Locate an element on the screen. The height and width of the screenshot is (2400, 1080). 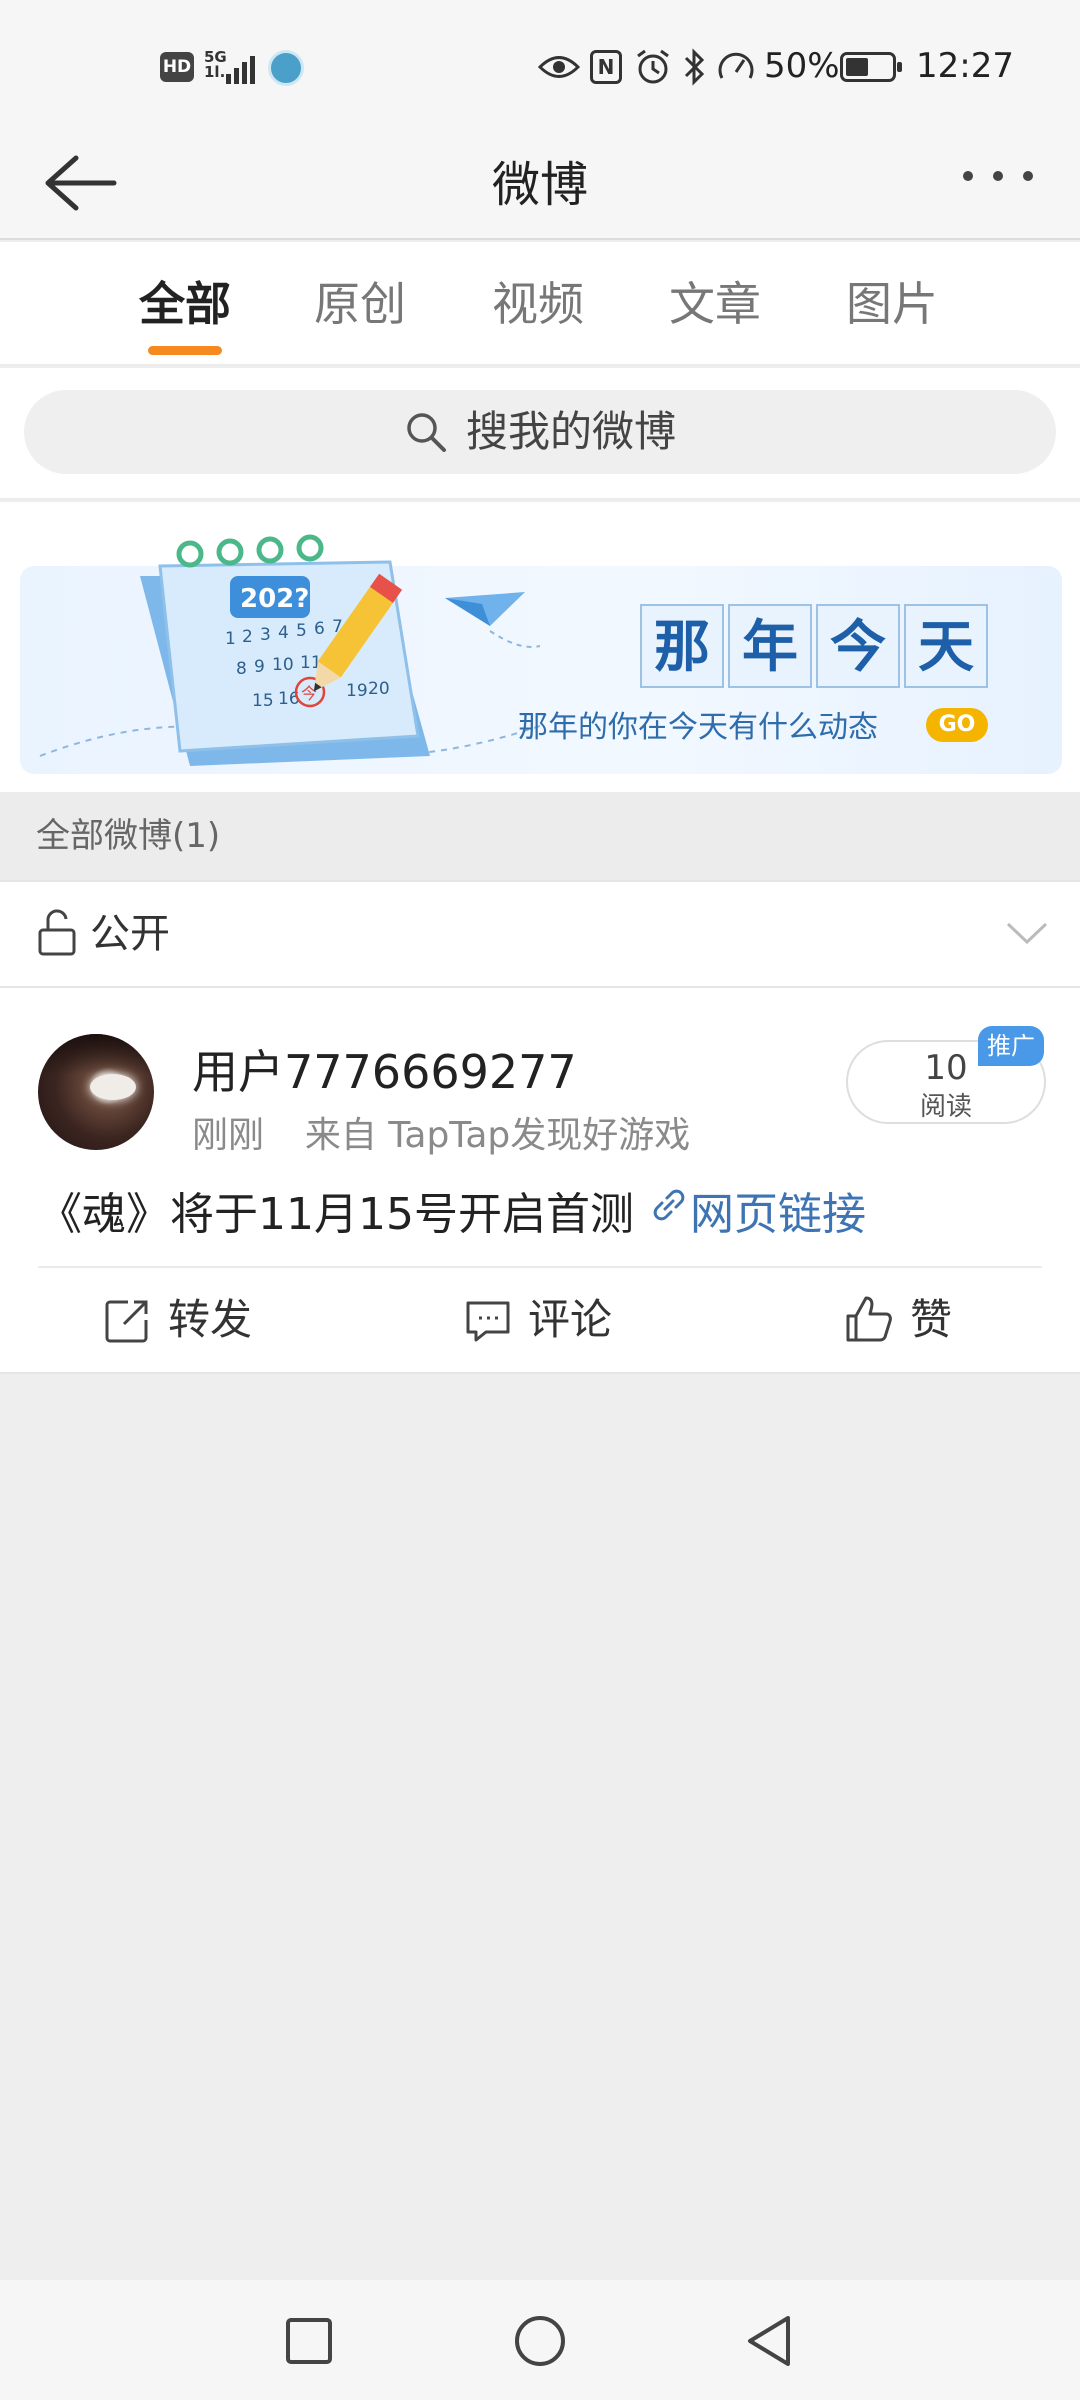
home-icon is located at coordinates (540, 2341).